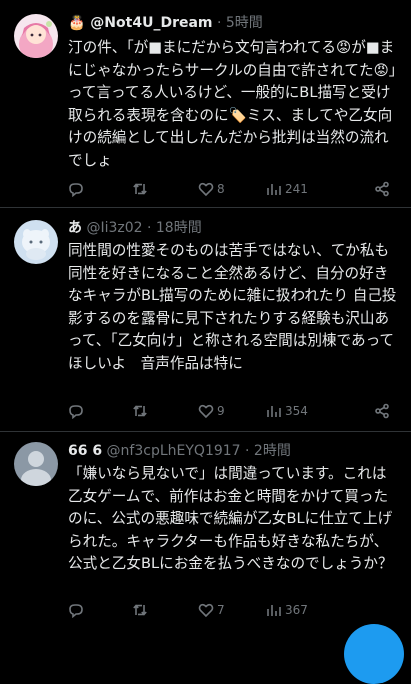  Describe the element at coordinates (75, 228) in the screenshot. I see `display-name: あ` at that location.